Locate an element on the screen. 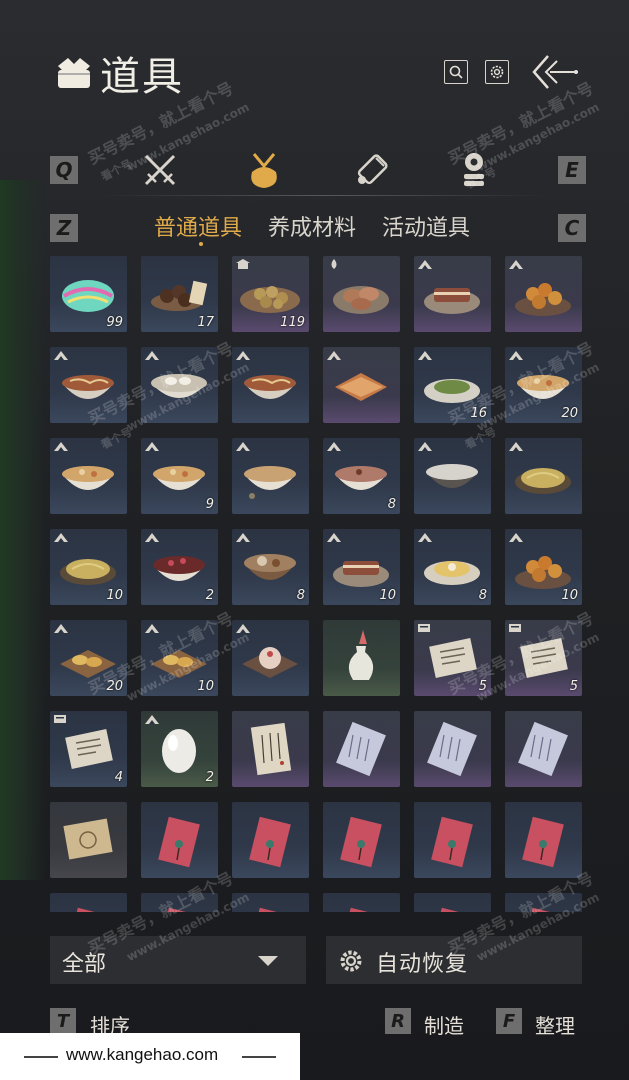  settings-button is located at coordinates (497, 72).